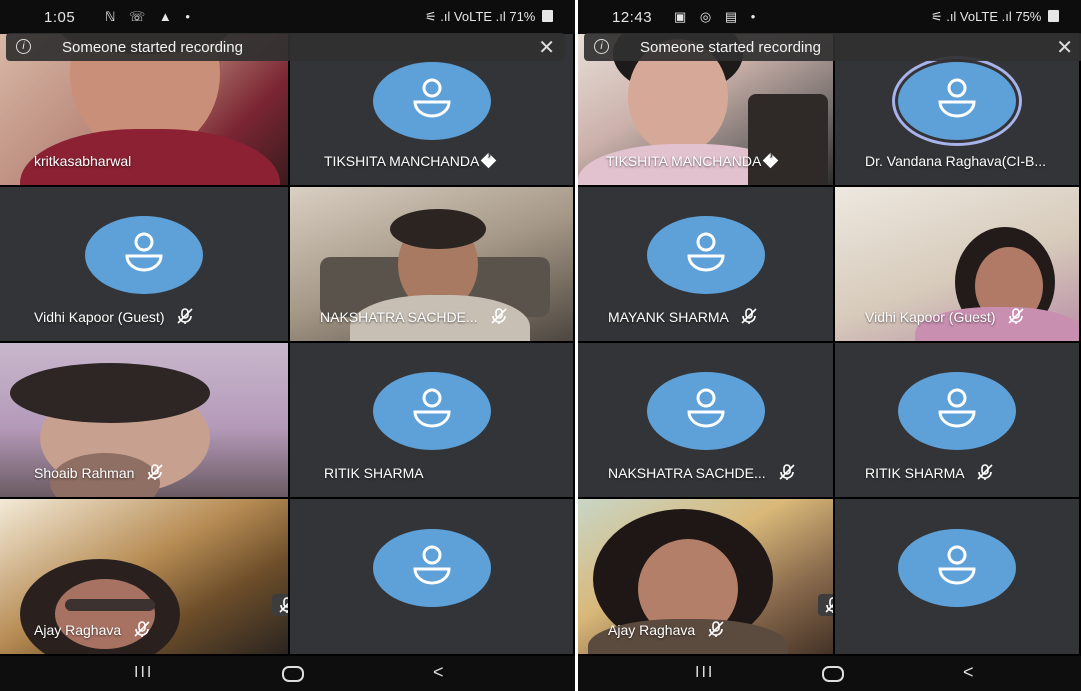  Describe the element at coordinates (829, 17) in the screenshot. I see `status-bar: 12:43 ▣ ◎ ▤ • ⚟ .ıl VoLTE .ıl 75%` at that location.